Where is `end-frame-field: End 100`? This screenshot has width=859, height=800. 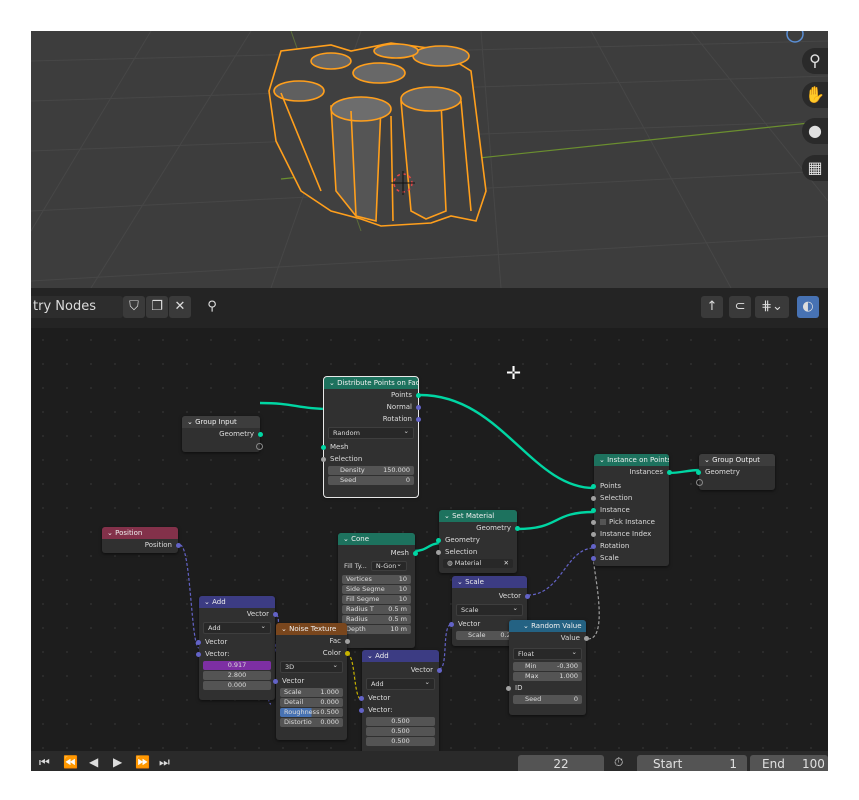
end-frame-field: End 100 is located at coordinates (789, 763).